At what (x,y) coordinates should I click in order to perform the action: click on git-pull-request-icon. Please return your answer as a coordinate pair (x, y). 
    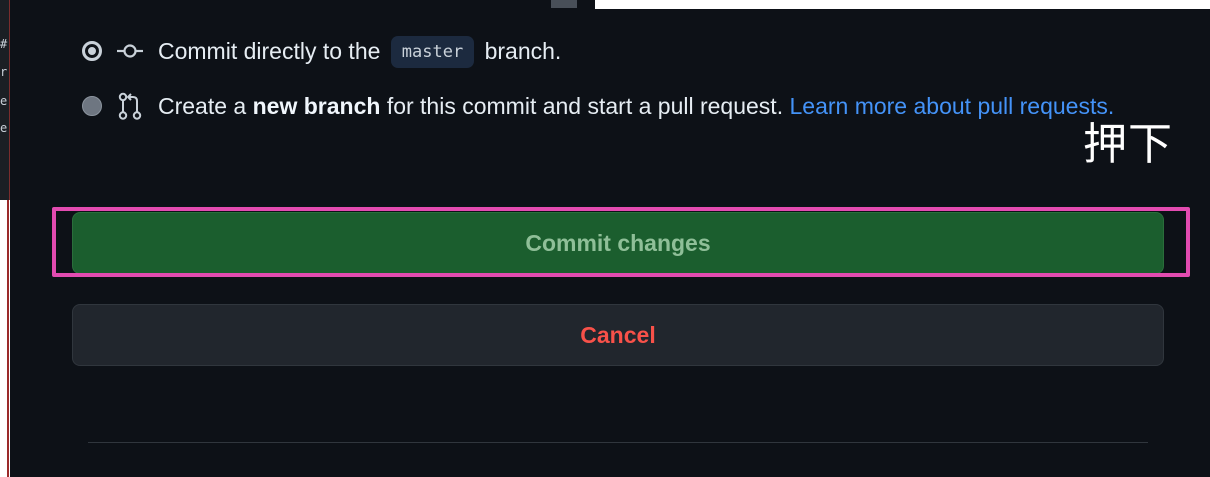
    Looking at the image, I should click on (130, 112).